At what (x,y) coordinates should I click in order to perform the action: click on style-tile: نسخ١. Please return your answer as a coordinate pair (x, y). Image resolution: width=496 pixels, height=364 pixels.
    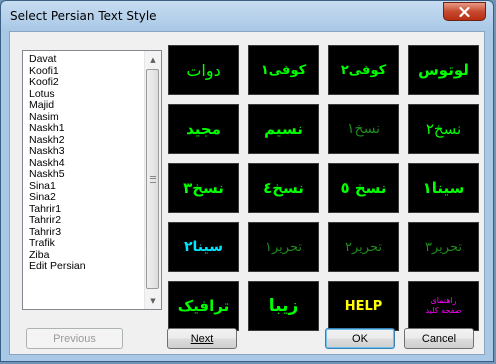
    Looking at the image, I should click on (363, 129).